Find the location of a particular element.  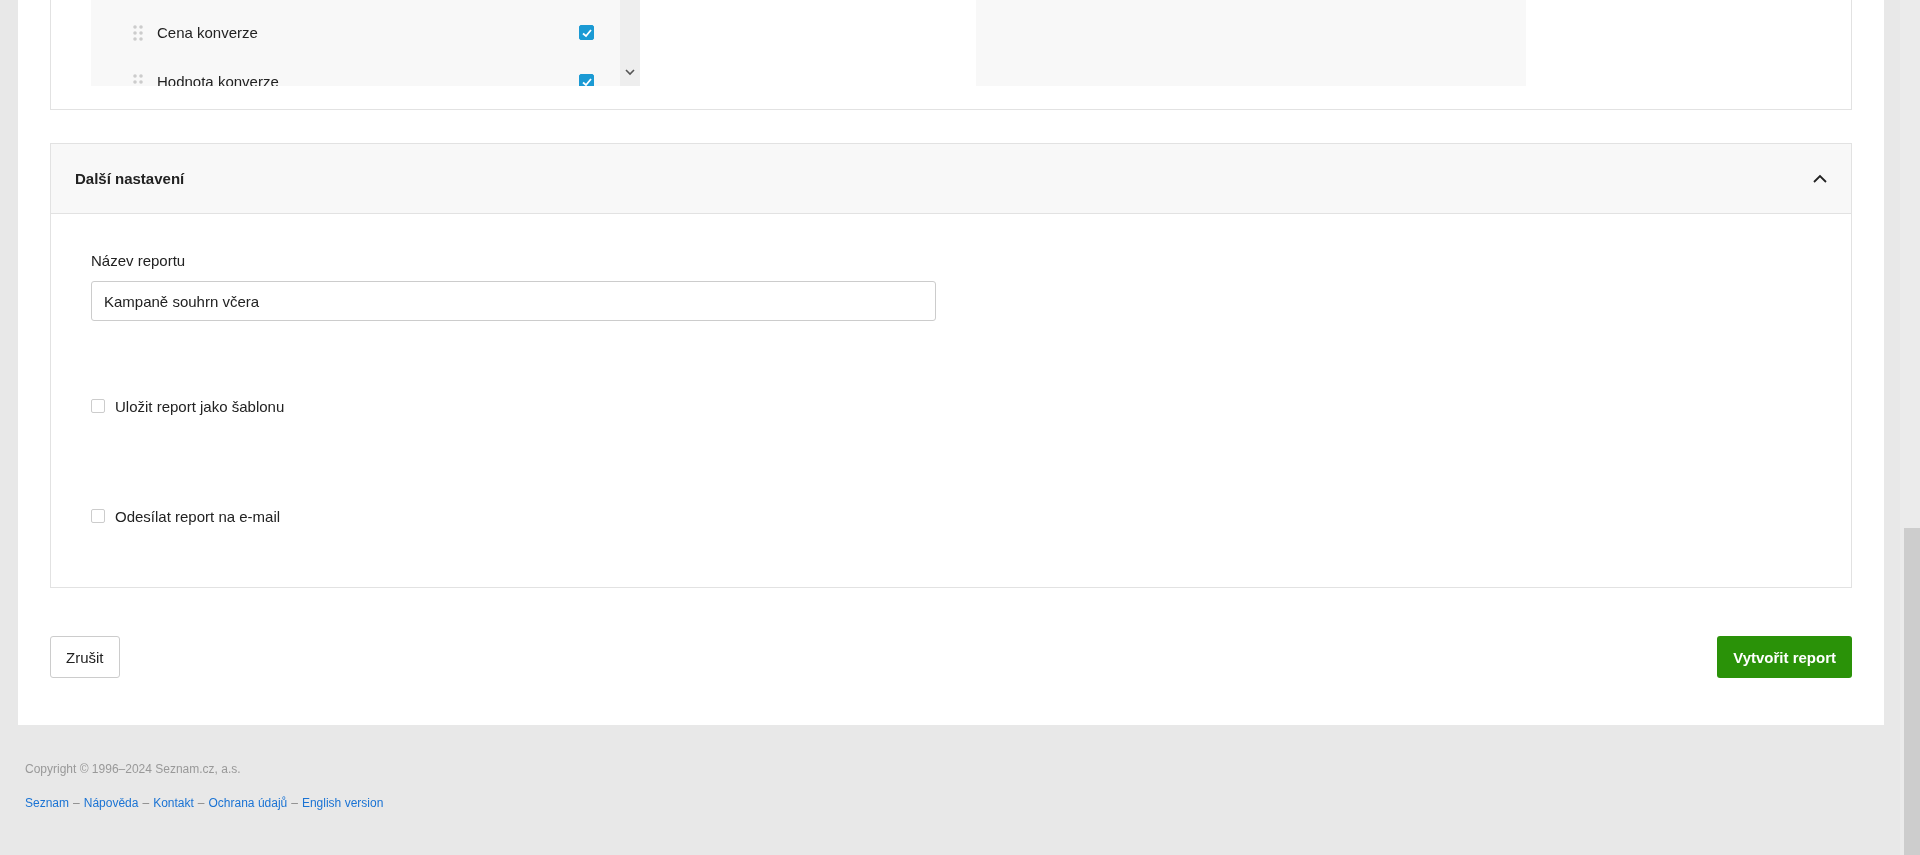

footer-link: Ochrana údajů is located at coordinates (248, 803).